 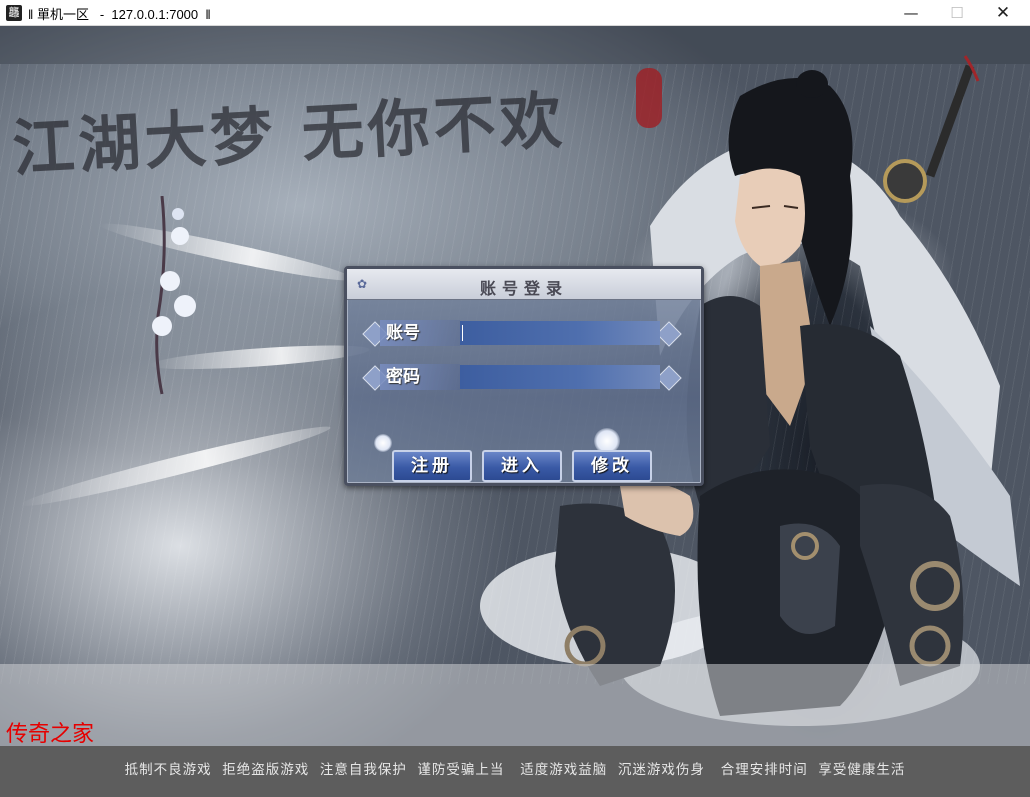 I want to click on hair-bun, so click(x=812, y=84).